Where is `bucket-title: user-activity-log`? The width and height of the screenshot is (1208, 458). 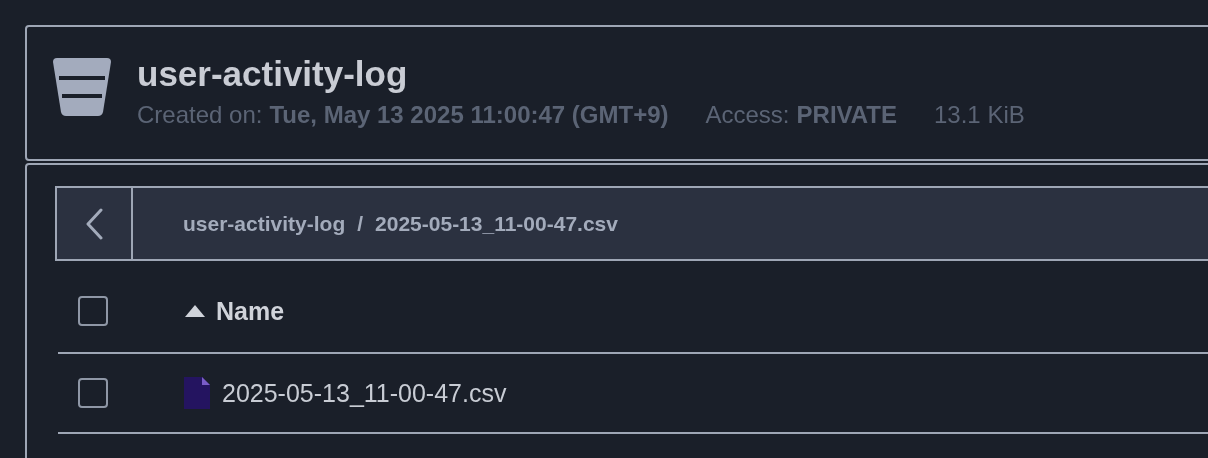 bucket-title: user-activity-log is located at coordinates (273, 74).